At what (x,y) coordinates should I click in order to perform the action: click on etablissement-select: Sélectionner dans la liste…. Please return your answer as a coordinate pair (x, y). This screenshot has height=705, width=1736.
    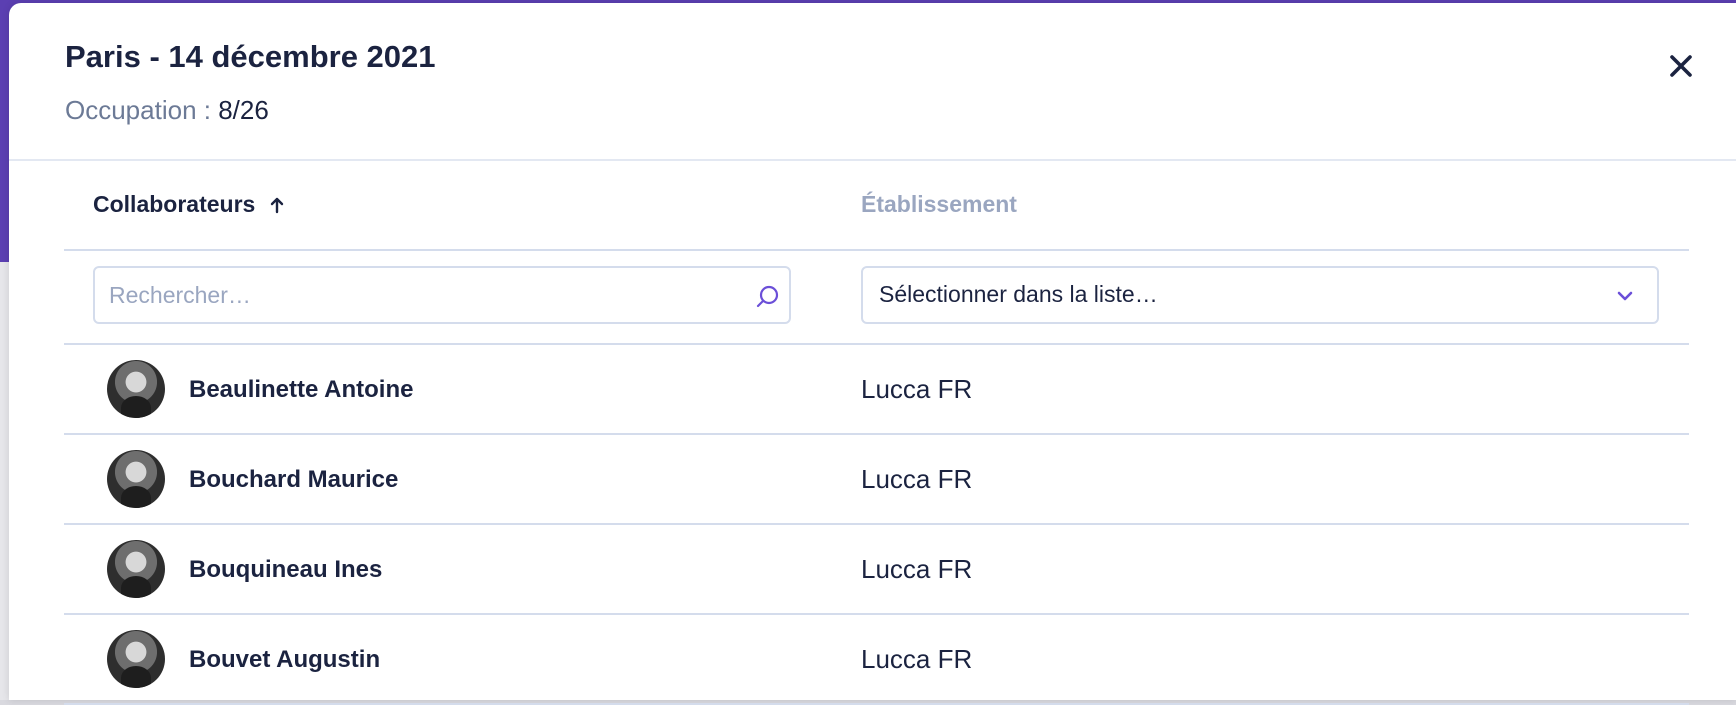
    Looking at the image, I should click on (1260, 295).